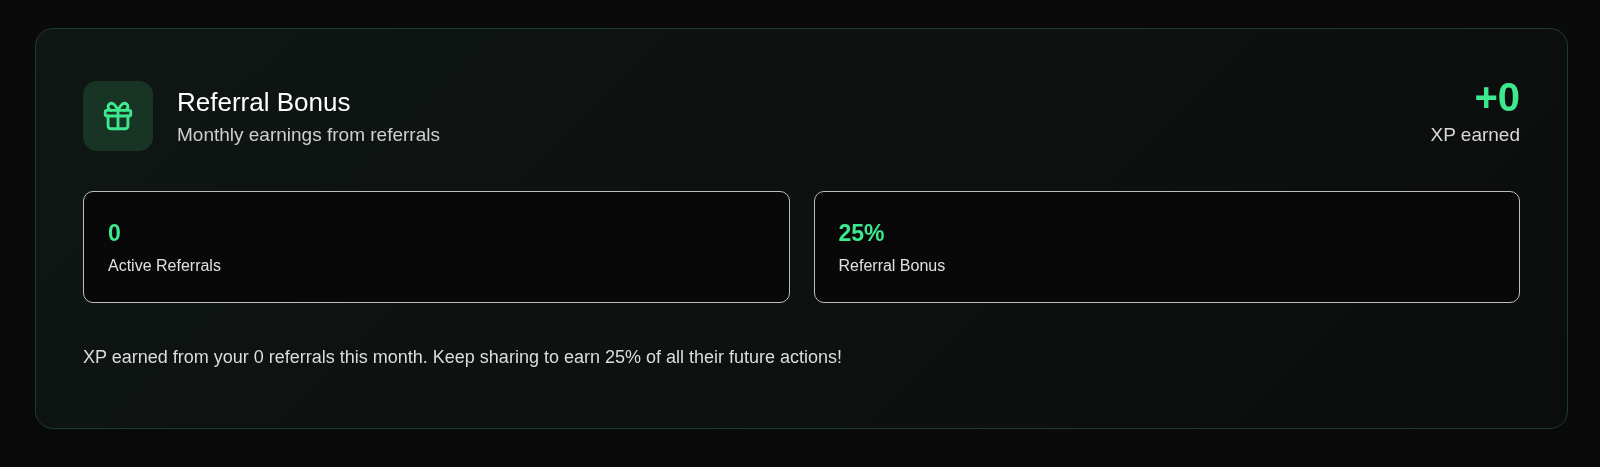 The image size is (1600, 467). Describe the element at coordinates (309, 134) in the screenshot. I see `card-subtitle: Monthly earnings from referrals` at that location.